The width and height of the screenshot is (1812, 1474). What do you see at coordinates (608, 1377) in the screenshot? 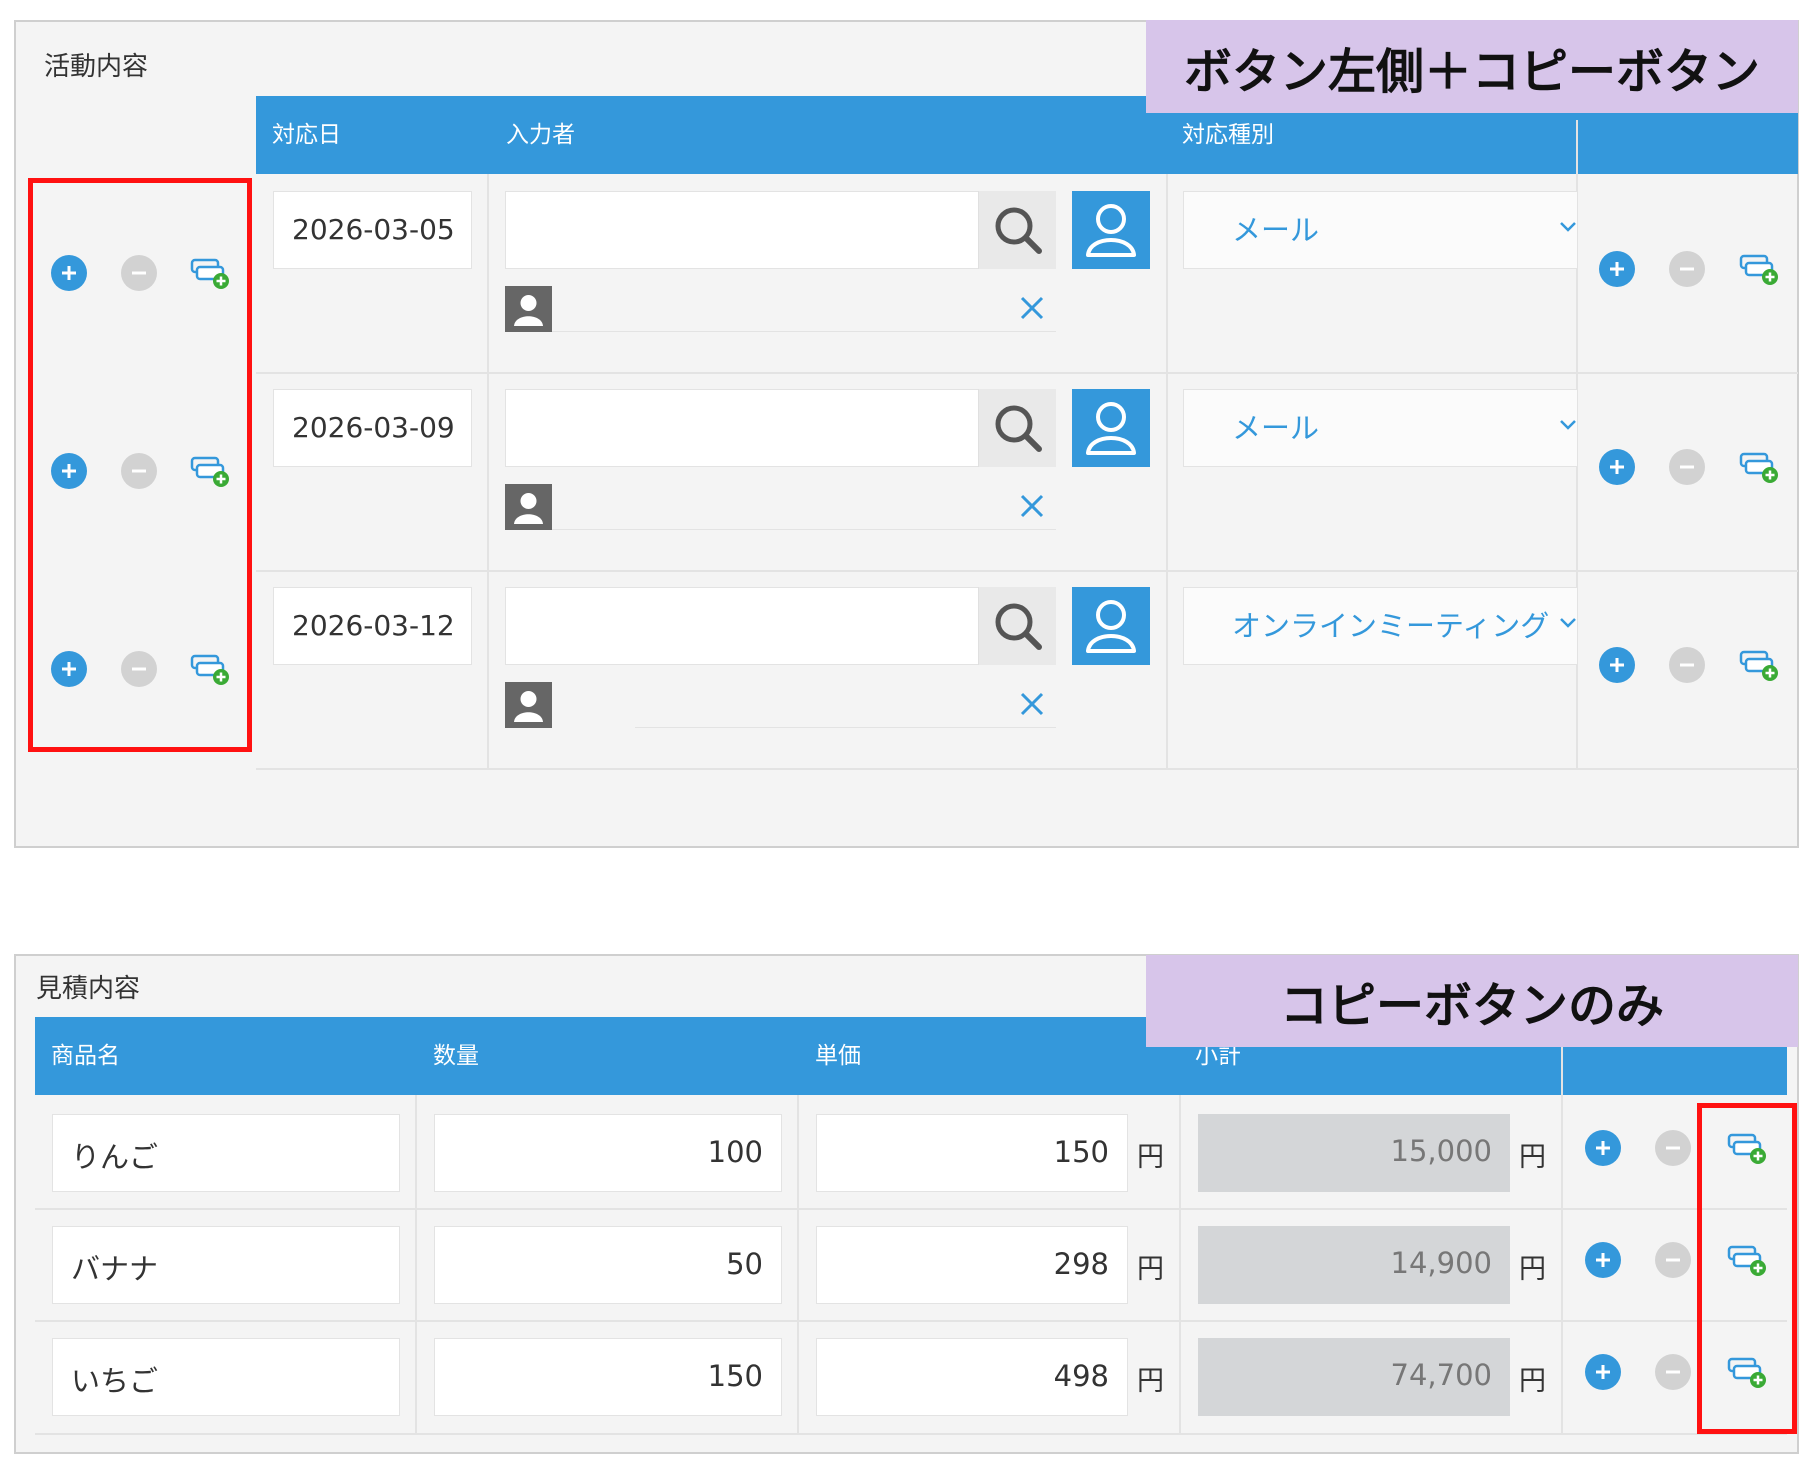
I see `qty-input: 150` at bounding box center [608, 1377].